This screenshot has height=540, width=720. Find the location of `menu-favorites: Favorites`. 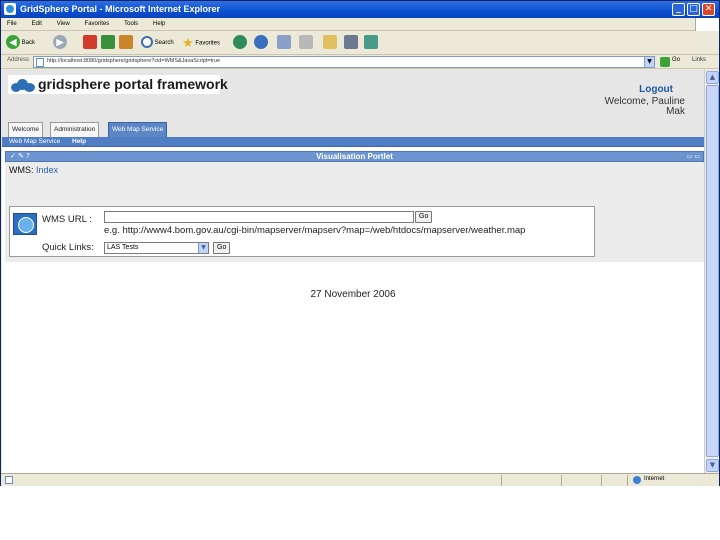

menu-favorites: Favorites is located at coordinates (97, 24).